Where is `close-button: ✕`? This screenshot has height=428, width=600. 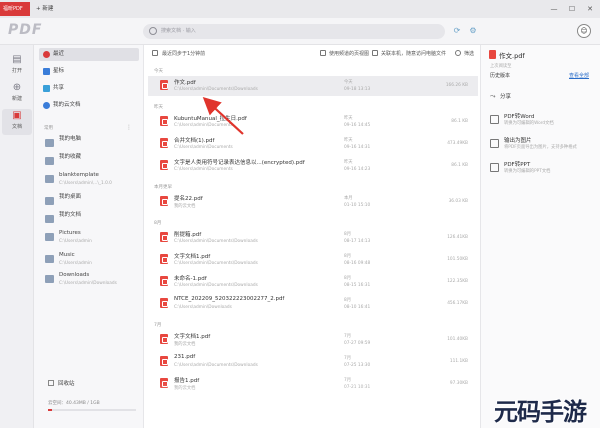
close-button: ✕ is located at coordinates (590, 9).